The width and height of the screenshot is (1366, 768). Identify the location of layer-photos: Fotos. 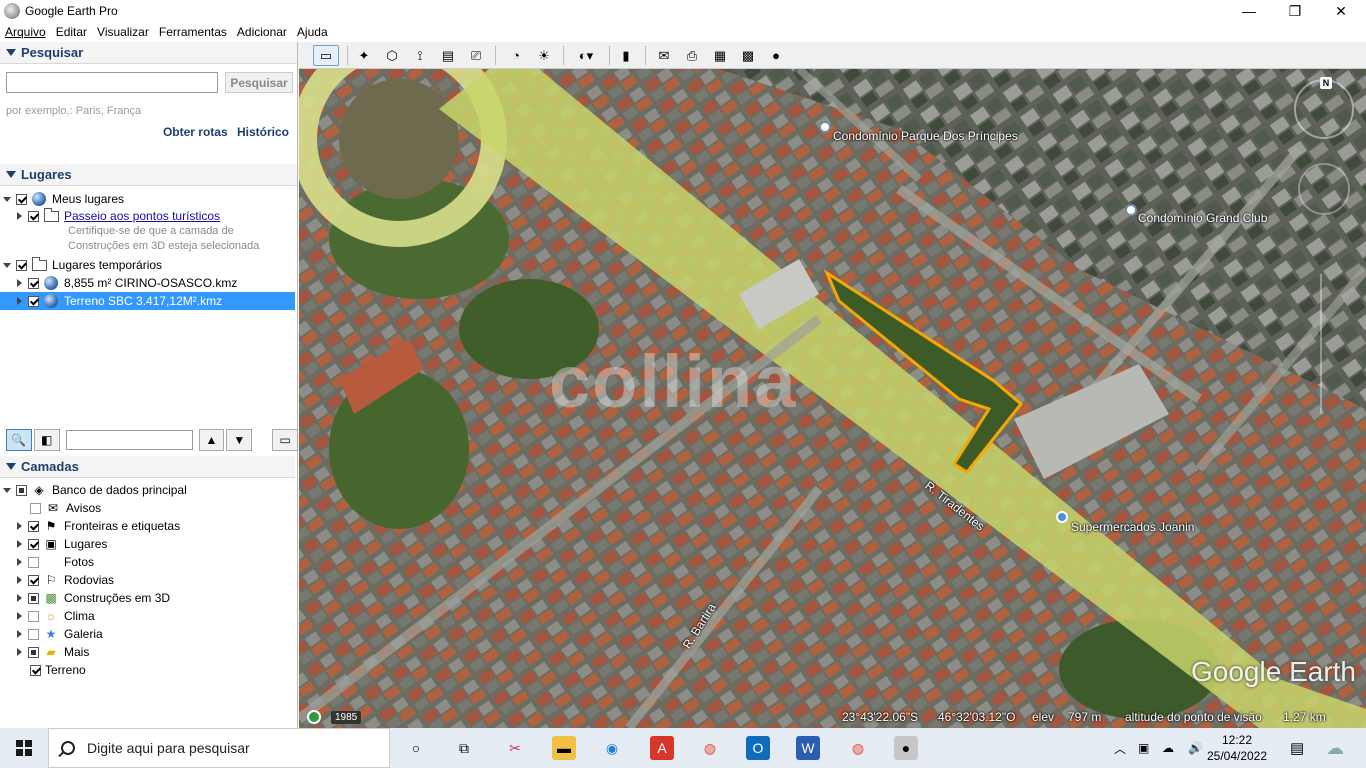
(54, 562).